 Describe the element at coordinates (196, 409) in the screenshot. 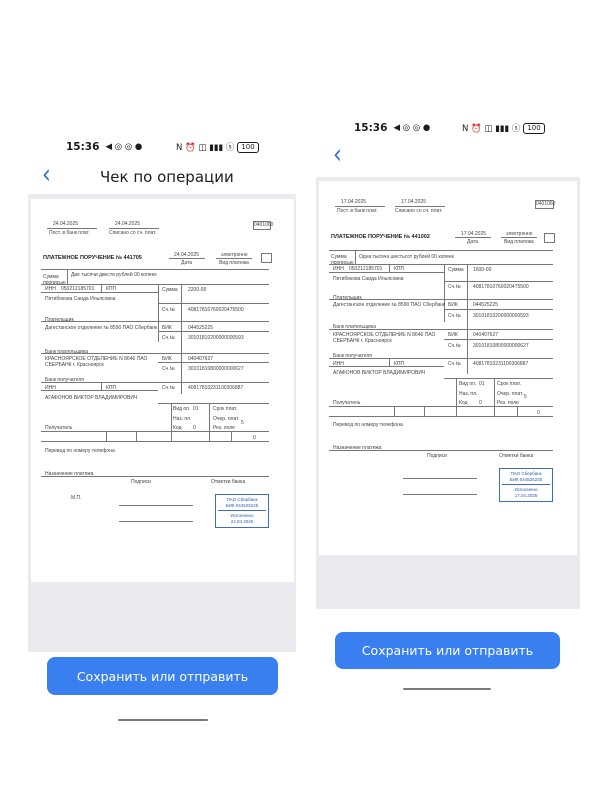

I see `doc-op-type-value: 01` at that location.